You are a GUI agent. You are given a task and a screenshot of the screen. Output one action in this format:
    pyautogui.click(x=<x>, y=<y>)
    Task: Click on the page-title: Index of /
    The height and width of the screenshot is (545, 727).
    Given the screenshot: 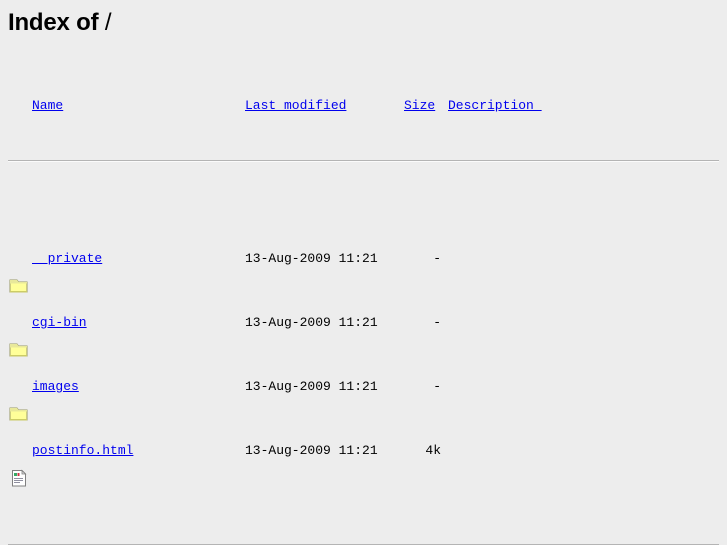 What is the action you would take?
    pyautogui.click(x=363, y=19)
    